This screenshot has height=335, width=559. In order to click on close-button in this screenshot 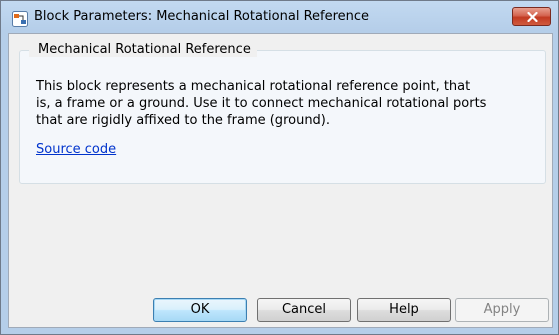, I will do `click(531, 16)`.